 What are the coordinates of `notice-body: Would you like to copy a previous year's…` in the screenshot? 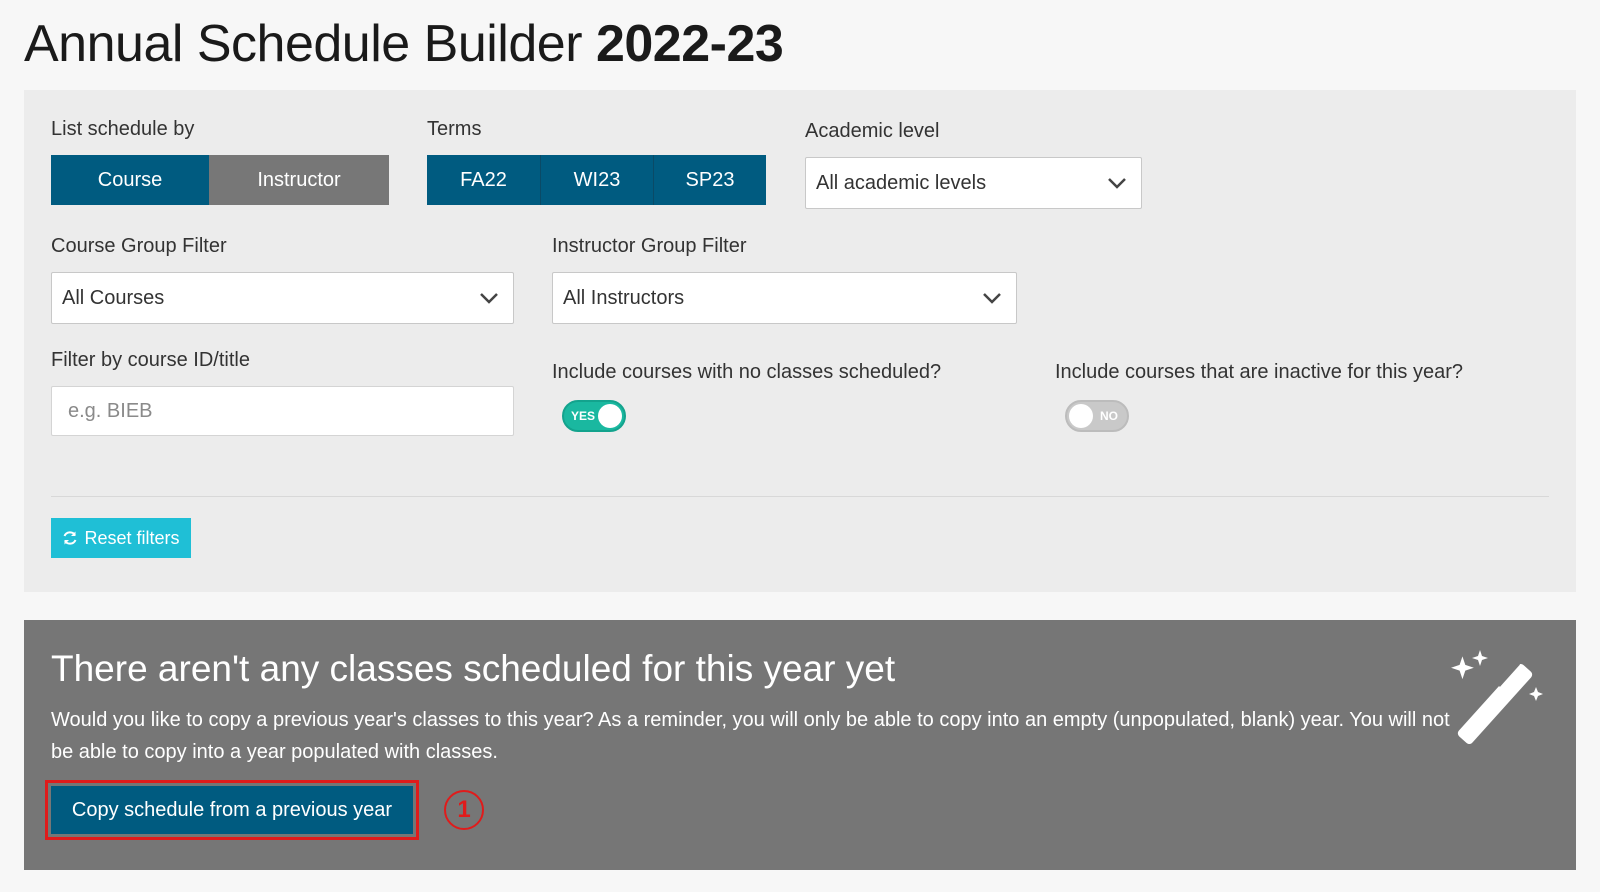 It's located at (750, 736).